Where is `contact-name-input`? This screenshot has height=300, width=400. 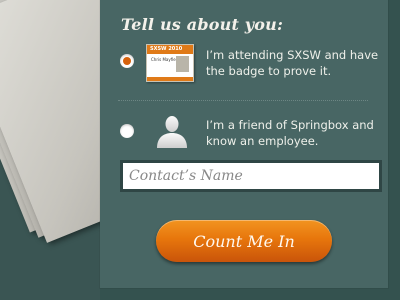 contact-name-input is located at coordinates (251, 176).